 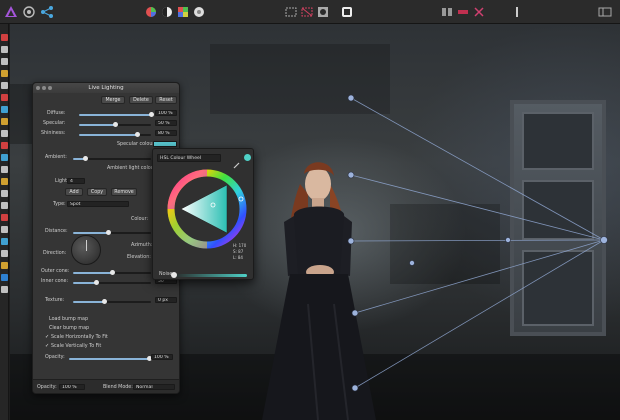 I want to click on outer-cone-slider, so click(x=112, y=272).